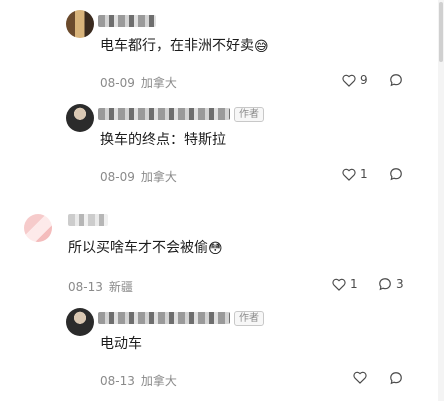 Image resolution: width=444 pixels, height=401 pixels. Describe the element at coordinates (138, 380) in the screenshot. I see `comment-meta: 08-13 加拿大` at that location.